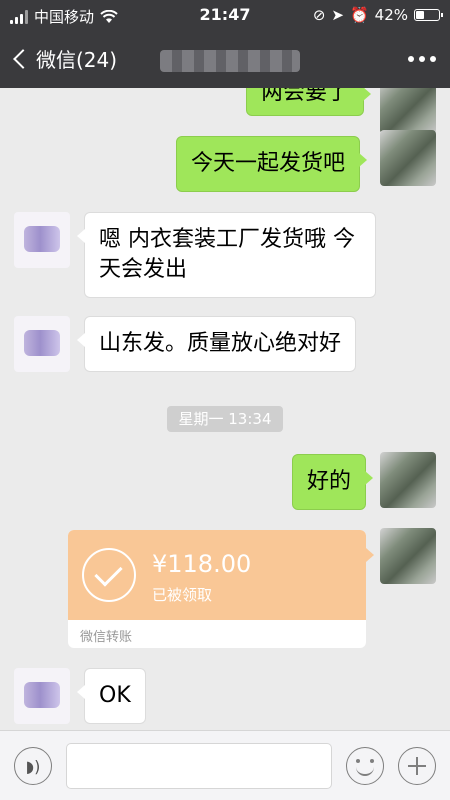 This screenshot has width=450, height=800. I want to click on battery-icon, so click(428, 15).